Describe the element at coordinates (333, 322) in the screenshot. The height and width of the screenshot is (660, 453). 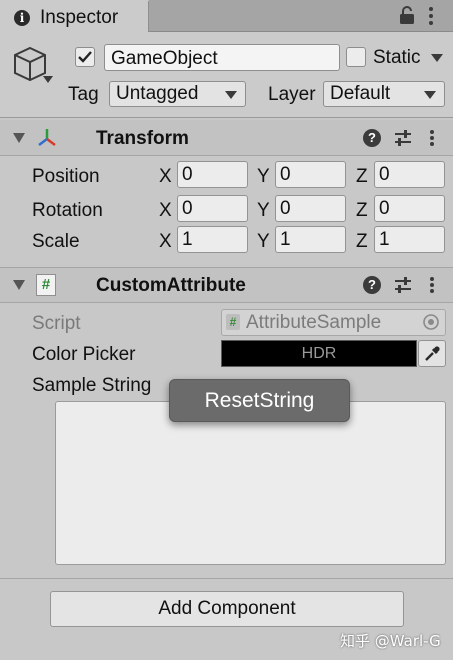
I see `script-field: AttributeSample` at that location.